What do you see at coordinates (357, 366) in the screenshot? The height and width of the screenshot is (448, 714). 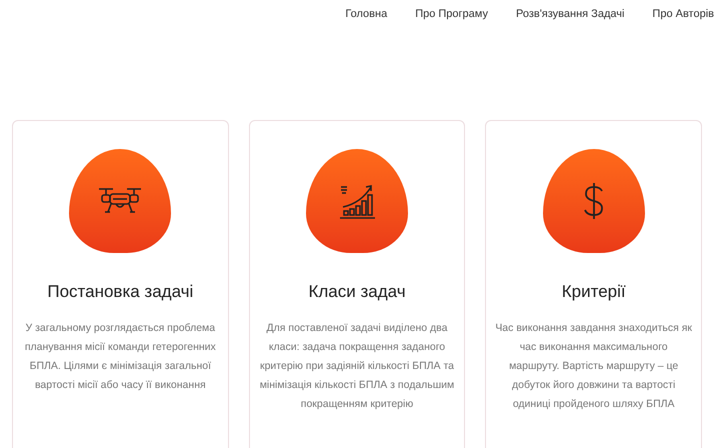 I see `card-description: Для поставленої задачі виділено два класи: задача покращення заданого критерію при задіяній кількості БПЛА та мінімізація кількості БПЛА з подальшим покращенням критерію` at bounding box center [357, 366].